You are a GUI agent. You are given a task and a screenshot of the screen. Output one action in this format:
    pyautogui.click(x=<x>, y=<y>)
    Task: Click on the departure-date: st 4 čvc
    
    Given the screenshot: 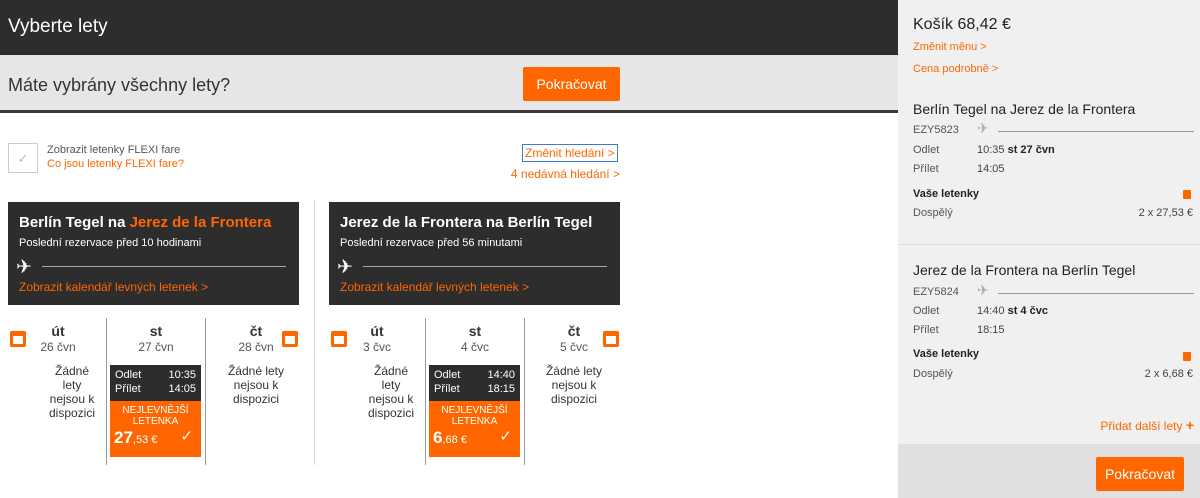 What is the action you would take?
    pyautogui.click(x=1027, y=311)
    